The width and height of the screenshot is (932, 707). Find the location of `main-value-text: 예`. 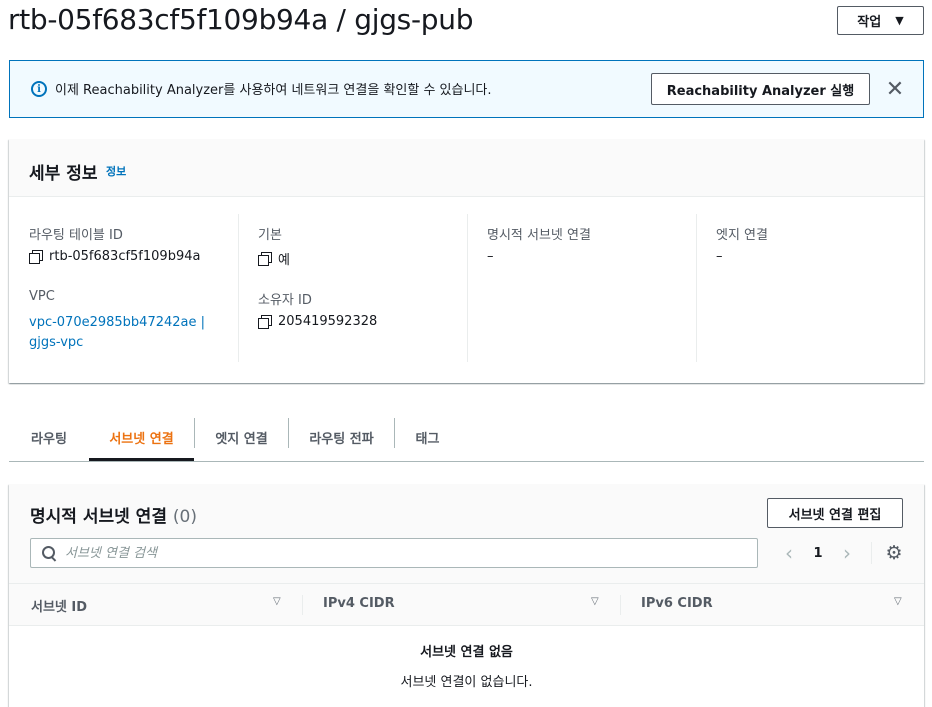

main-value-text: 예 is located at coordinates (284, 260).